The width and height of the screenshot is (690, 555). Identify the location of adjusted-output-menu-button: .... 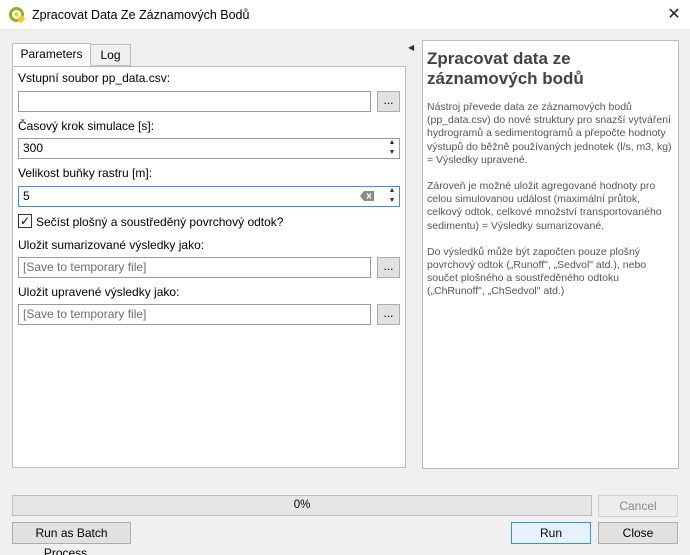
(388, 314).